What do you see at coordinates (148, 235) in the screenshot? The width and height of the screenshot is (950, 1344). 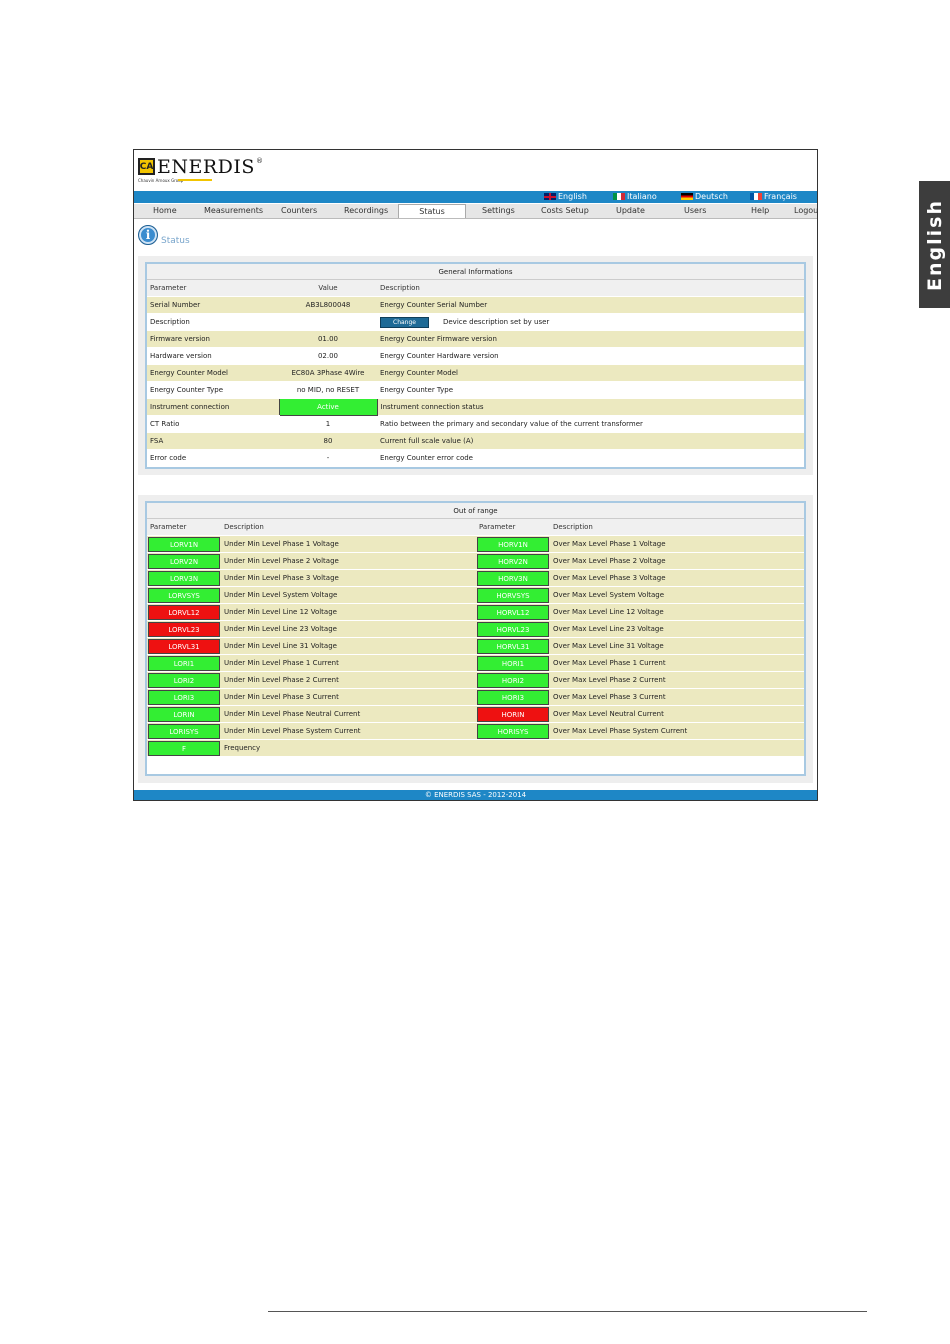 I see `info-icon: i` at bounding box center [148, 235].